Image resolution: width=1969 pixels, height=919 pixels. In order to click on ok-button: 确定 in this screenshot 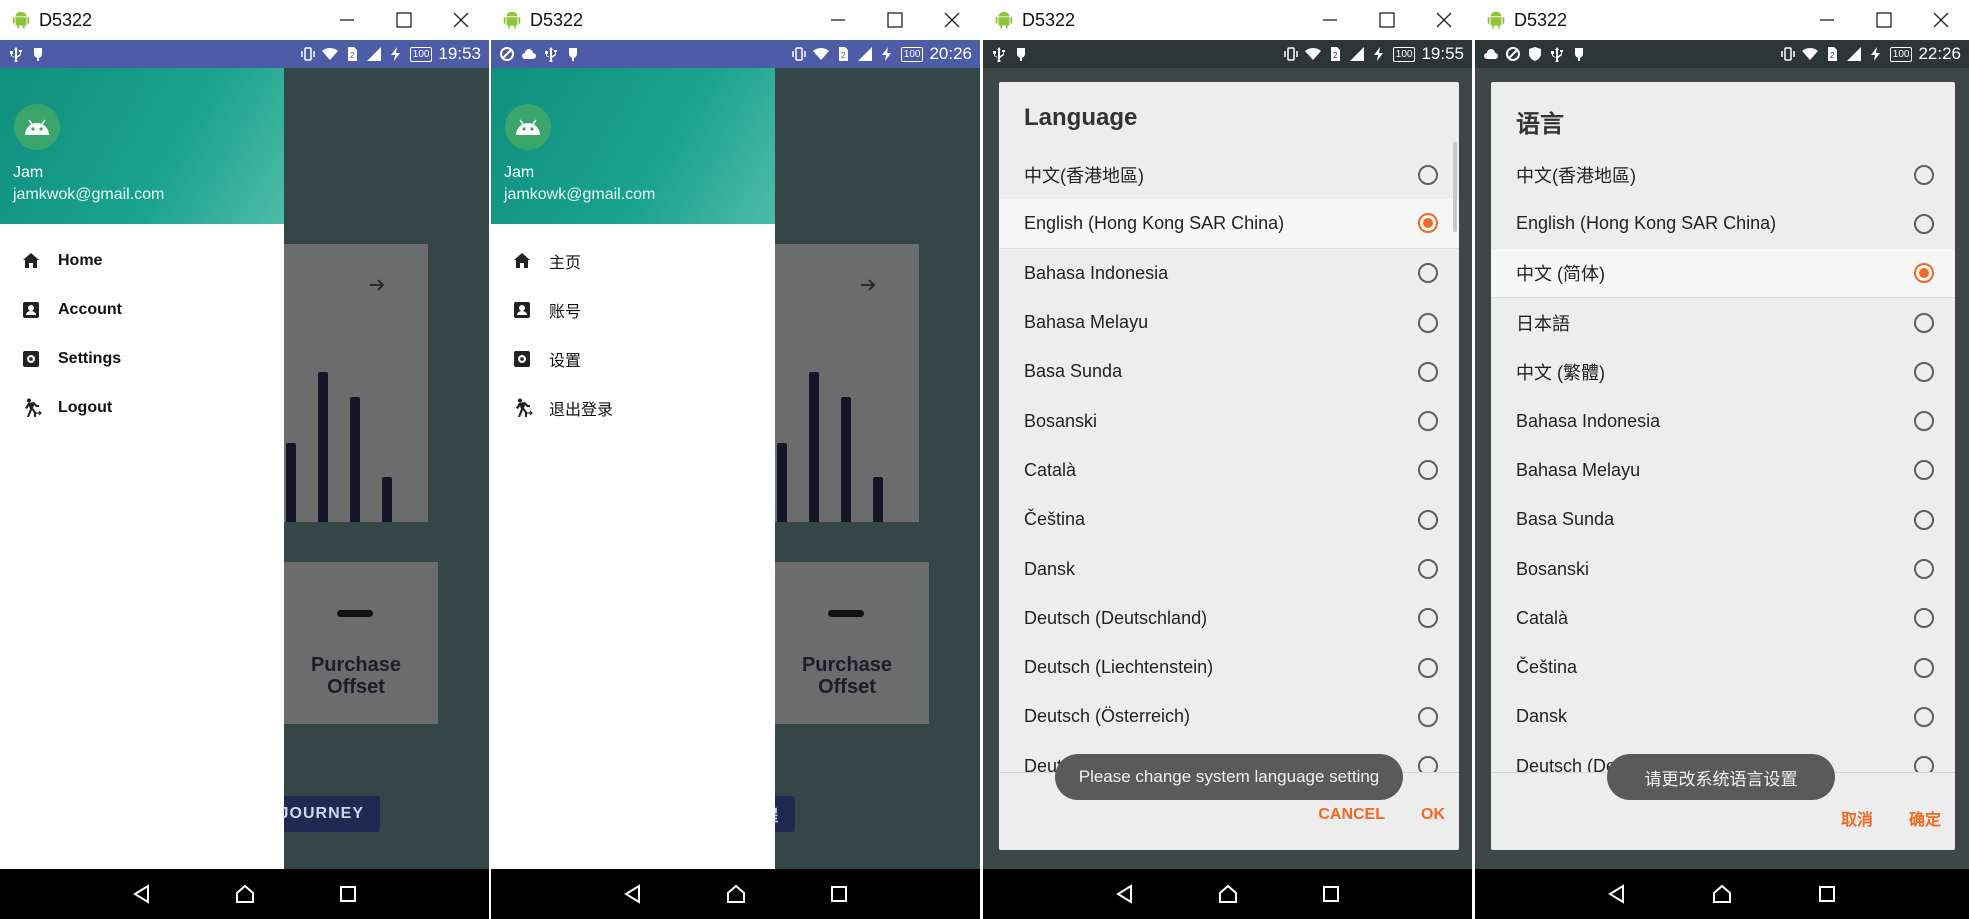, I will do `click(1925, 818)`.